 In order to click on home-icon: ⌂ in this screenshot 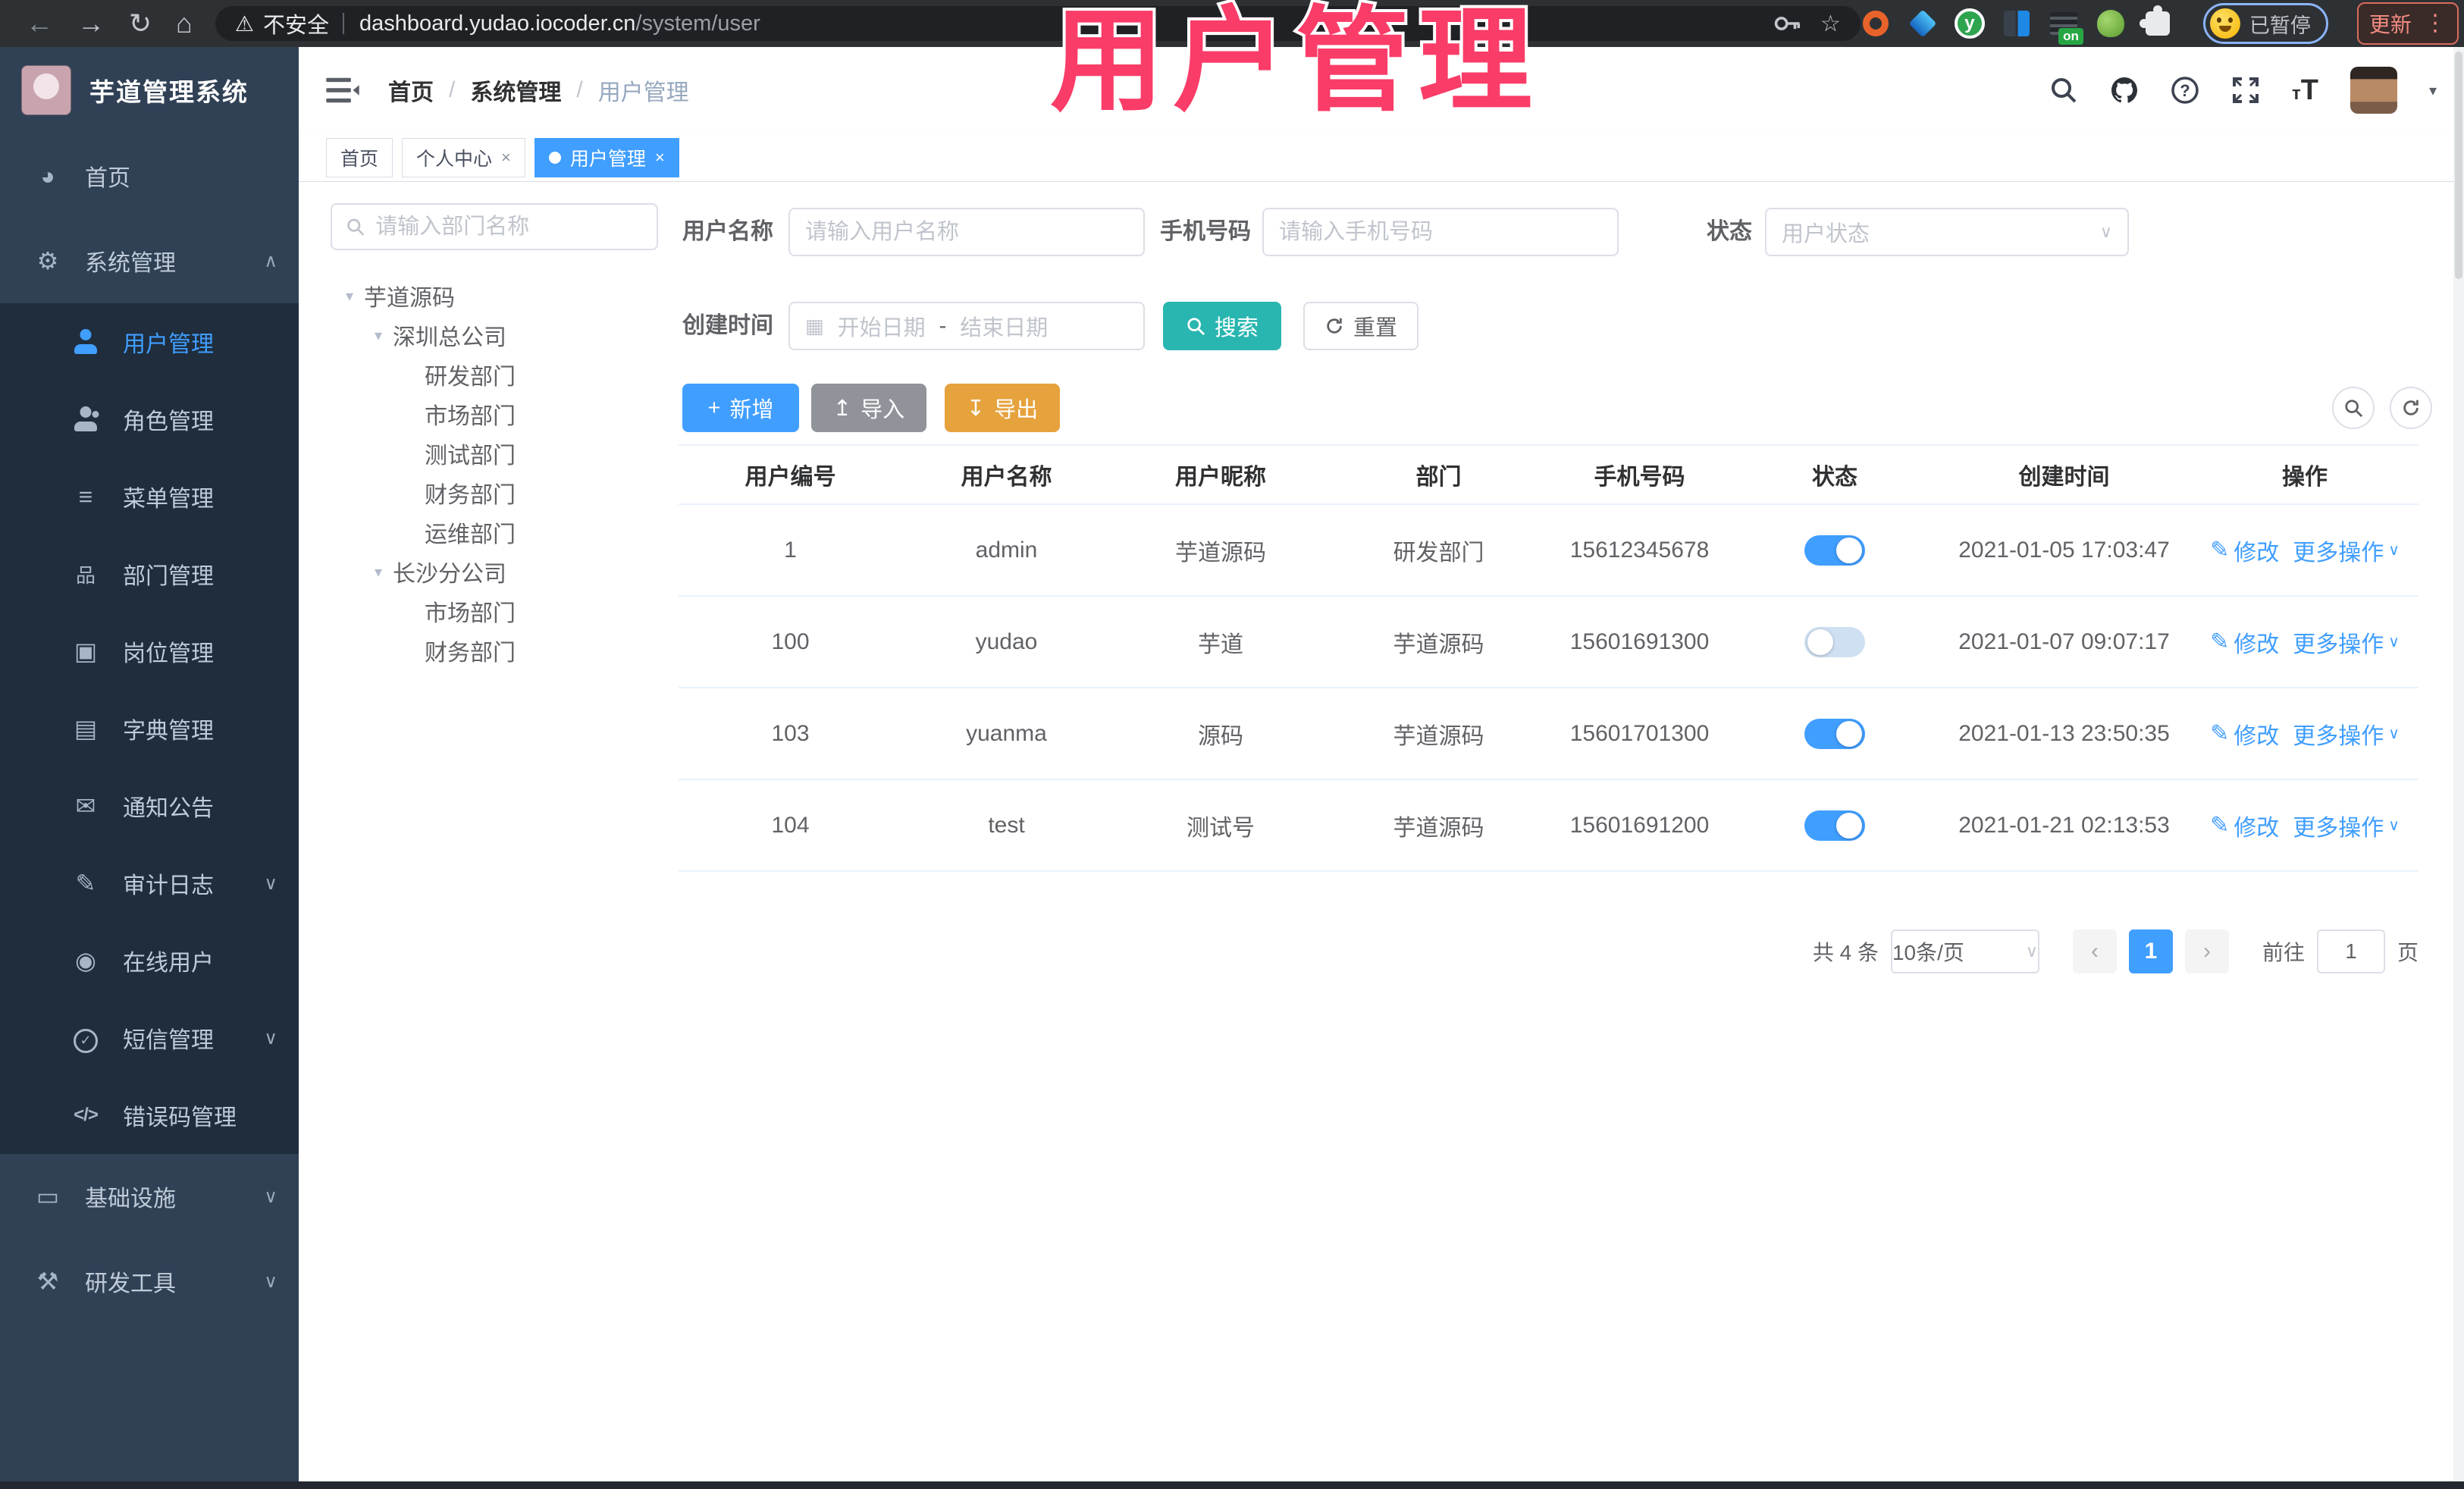, I will do `click(184, 23)`.